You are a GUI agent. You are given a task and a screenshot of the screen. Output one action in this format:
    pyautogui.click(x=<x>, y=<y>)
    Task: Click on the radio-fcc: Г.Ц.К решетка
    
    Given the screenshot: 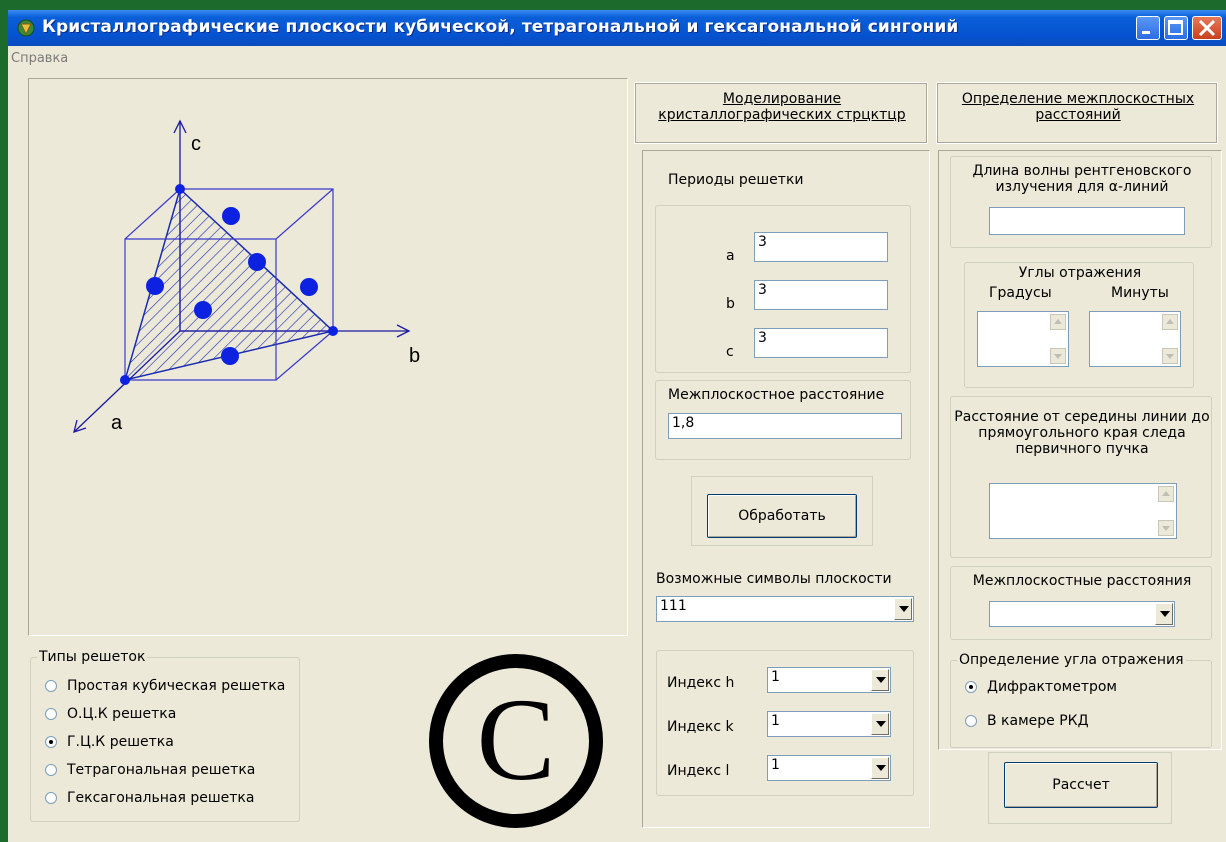 What is the action you would take?
    pyautogui.click(x=109, y=742)
    